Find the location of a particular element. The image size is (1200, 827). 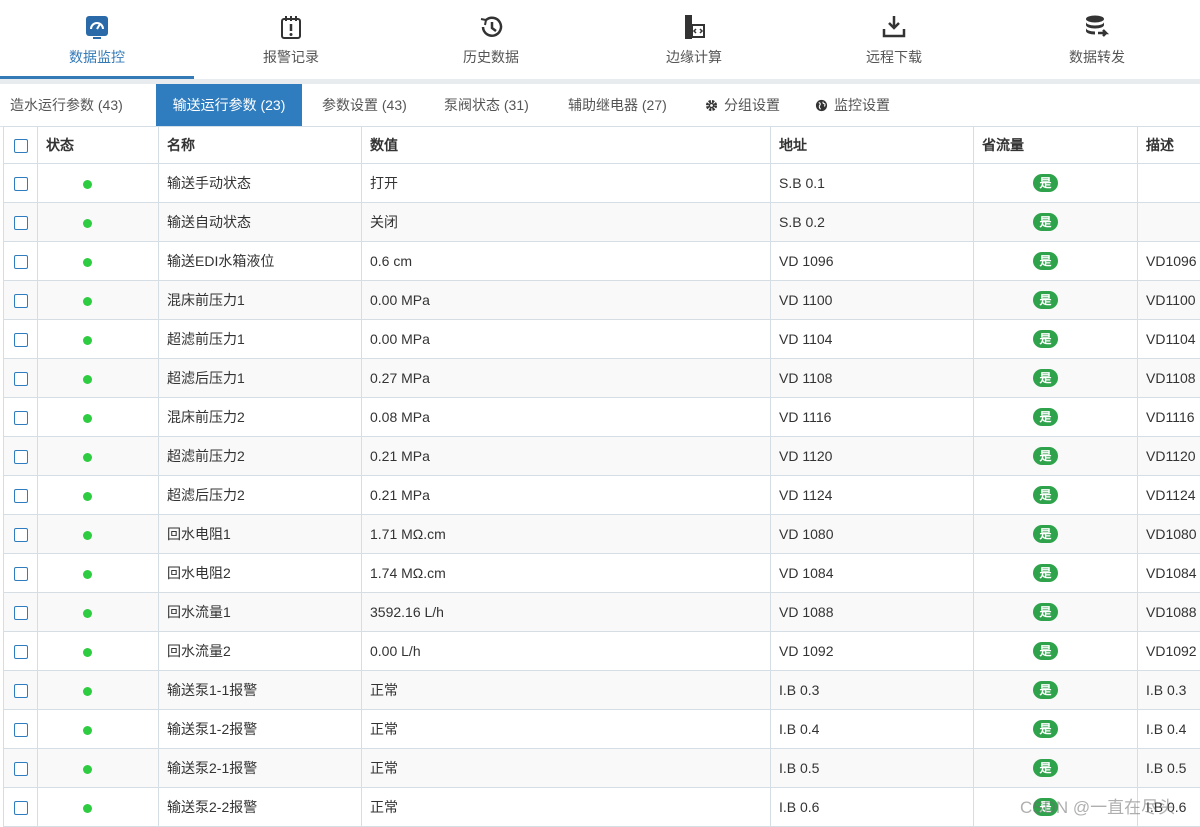

description-cell: VD1124 is located at coordinates (1169, 495).